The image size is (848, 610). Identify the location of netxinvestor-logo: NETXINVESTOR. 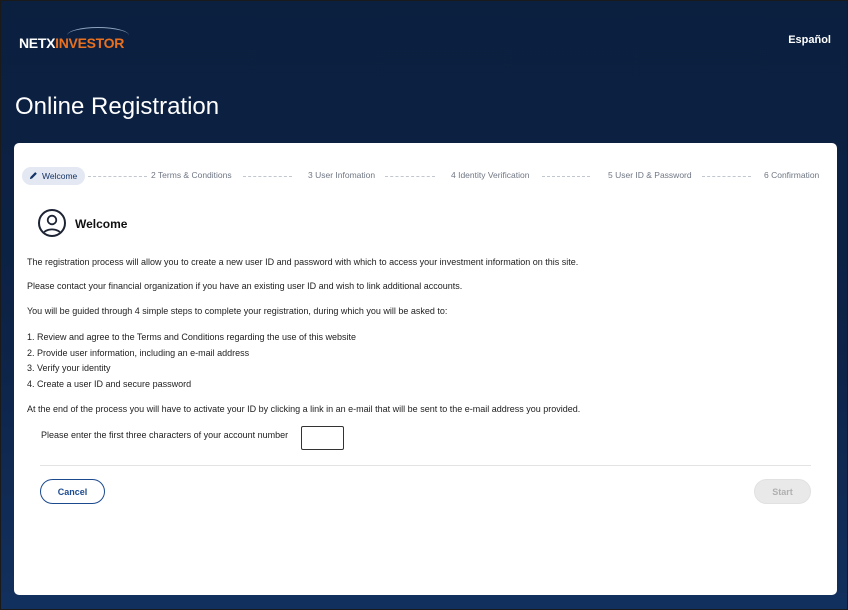
(74, 41).